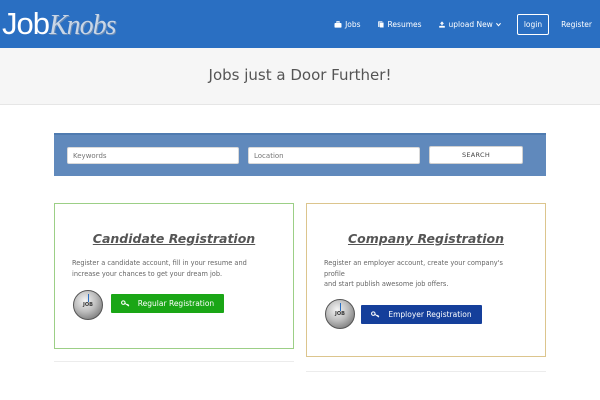  I want to click on company-description-line: and start publish awesome job offers., so click(386, 284).